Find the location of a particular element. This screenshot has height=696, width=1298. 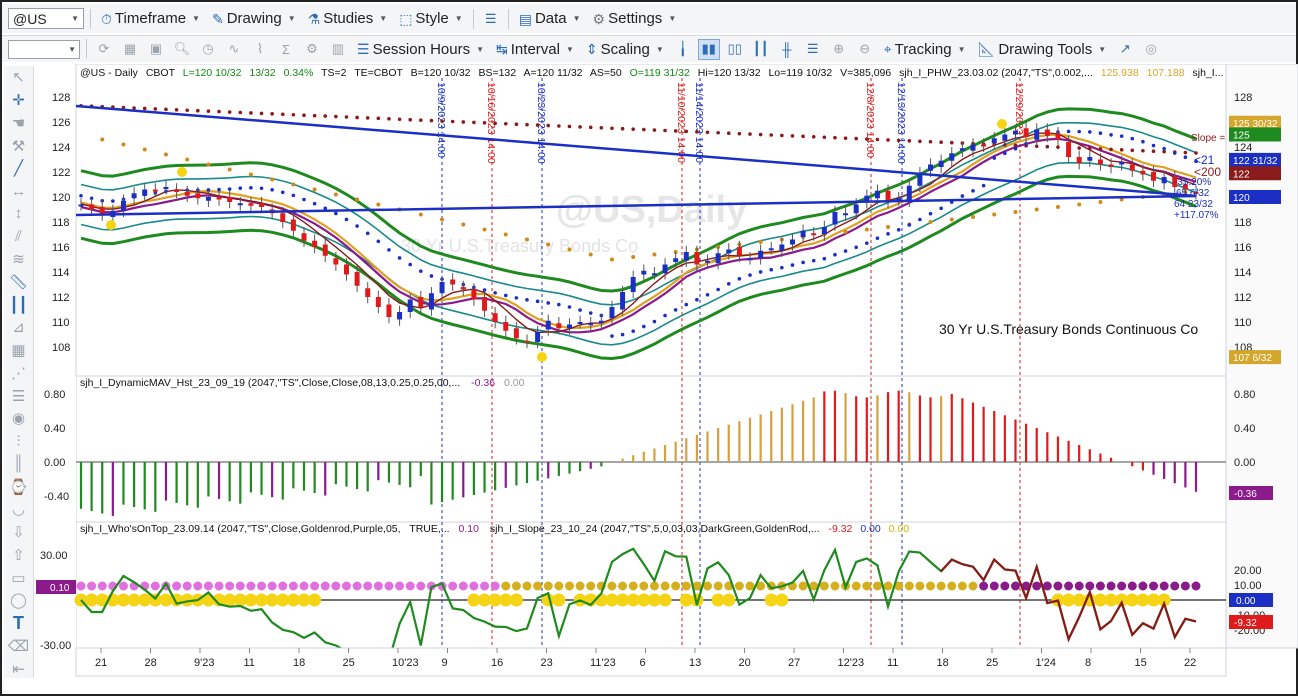

hand-icon: ☚ is located at coordinates (19, 122).